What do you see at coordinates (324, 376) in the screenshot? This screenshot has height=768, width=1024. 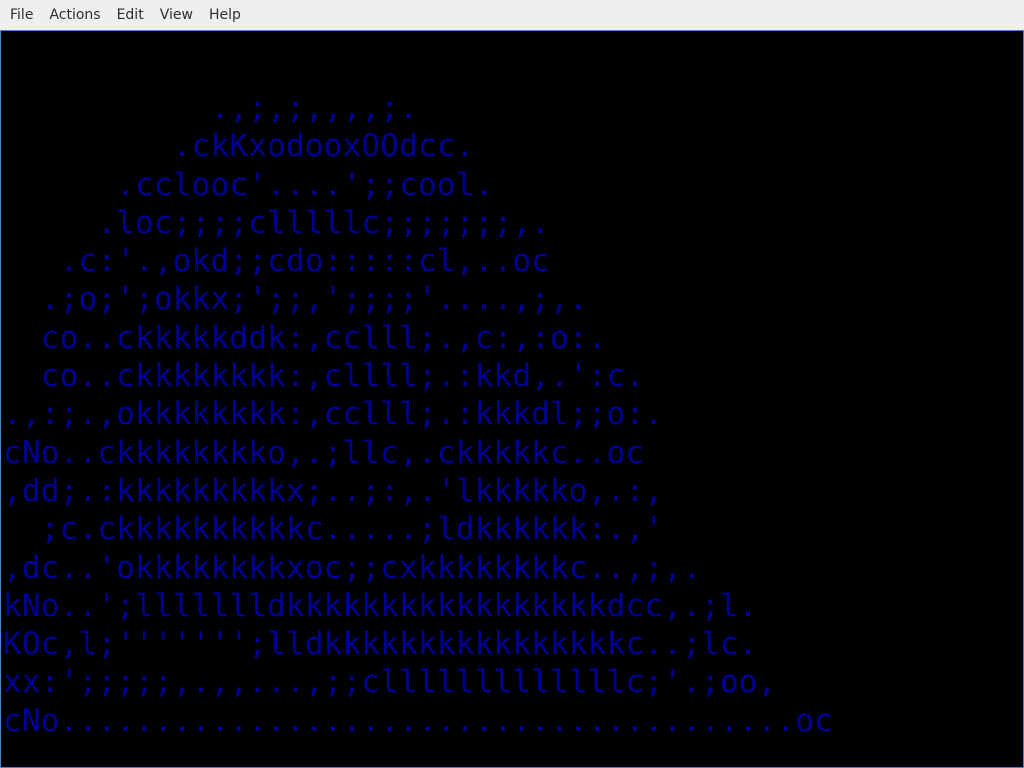 I see `ascii-line: co..ckkkkkkkk:,cllll;.:kkd,.':c.` at bounding box center [324, 376].